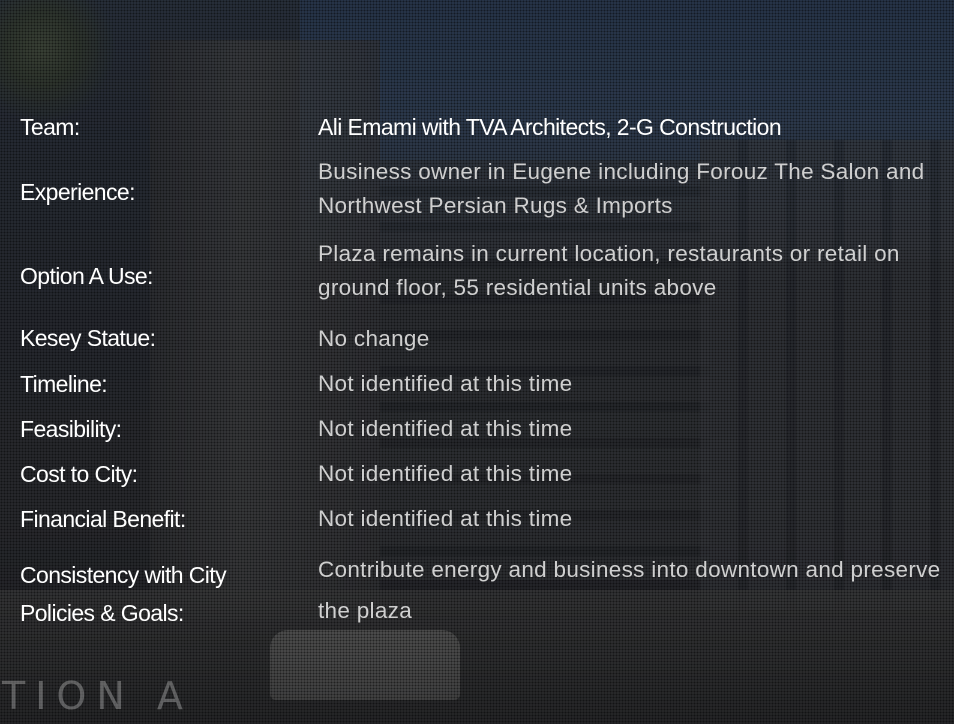 The image size is (954, 724). I want to click on cost-to-city-value: Not identified at this time, so click(445, 473).